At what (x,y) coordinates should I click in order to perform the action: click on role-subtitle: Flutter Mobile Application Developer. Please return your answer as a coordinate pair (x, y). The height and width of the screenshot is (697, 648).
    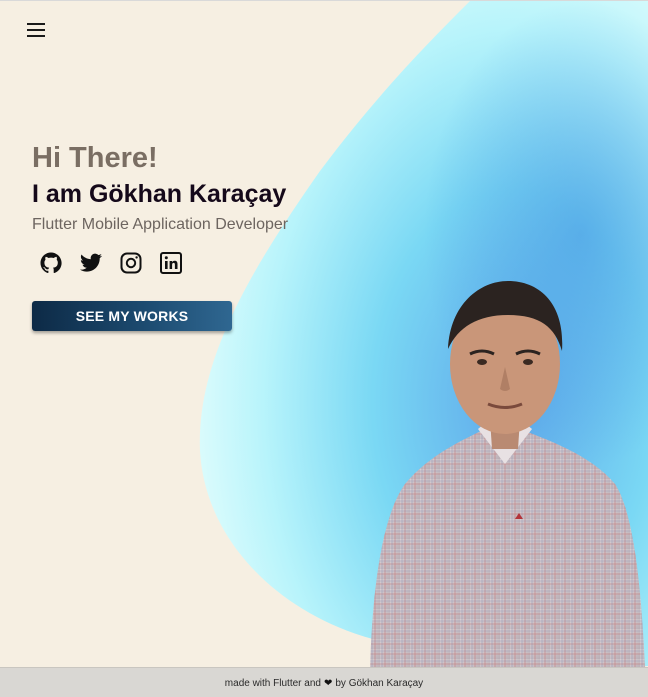
    Looking at the image, I should click on (160, 224).